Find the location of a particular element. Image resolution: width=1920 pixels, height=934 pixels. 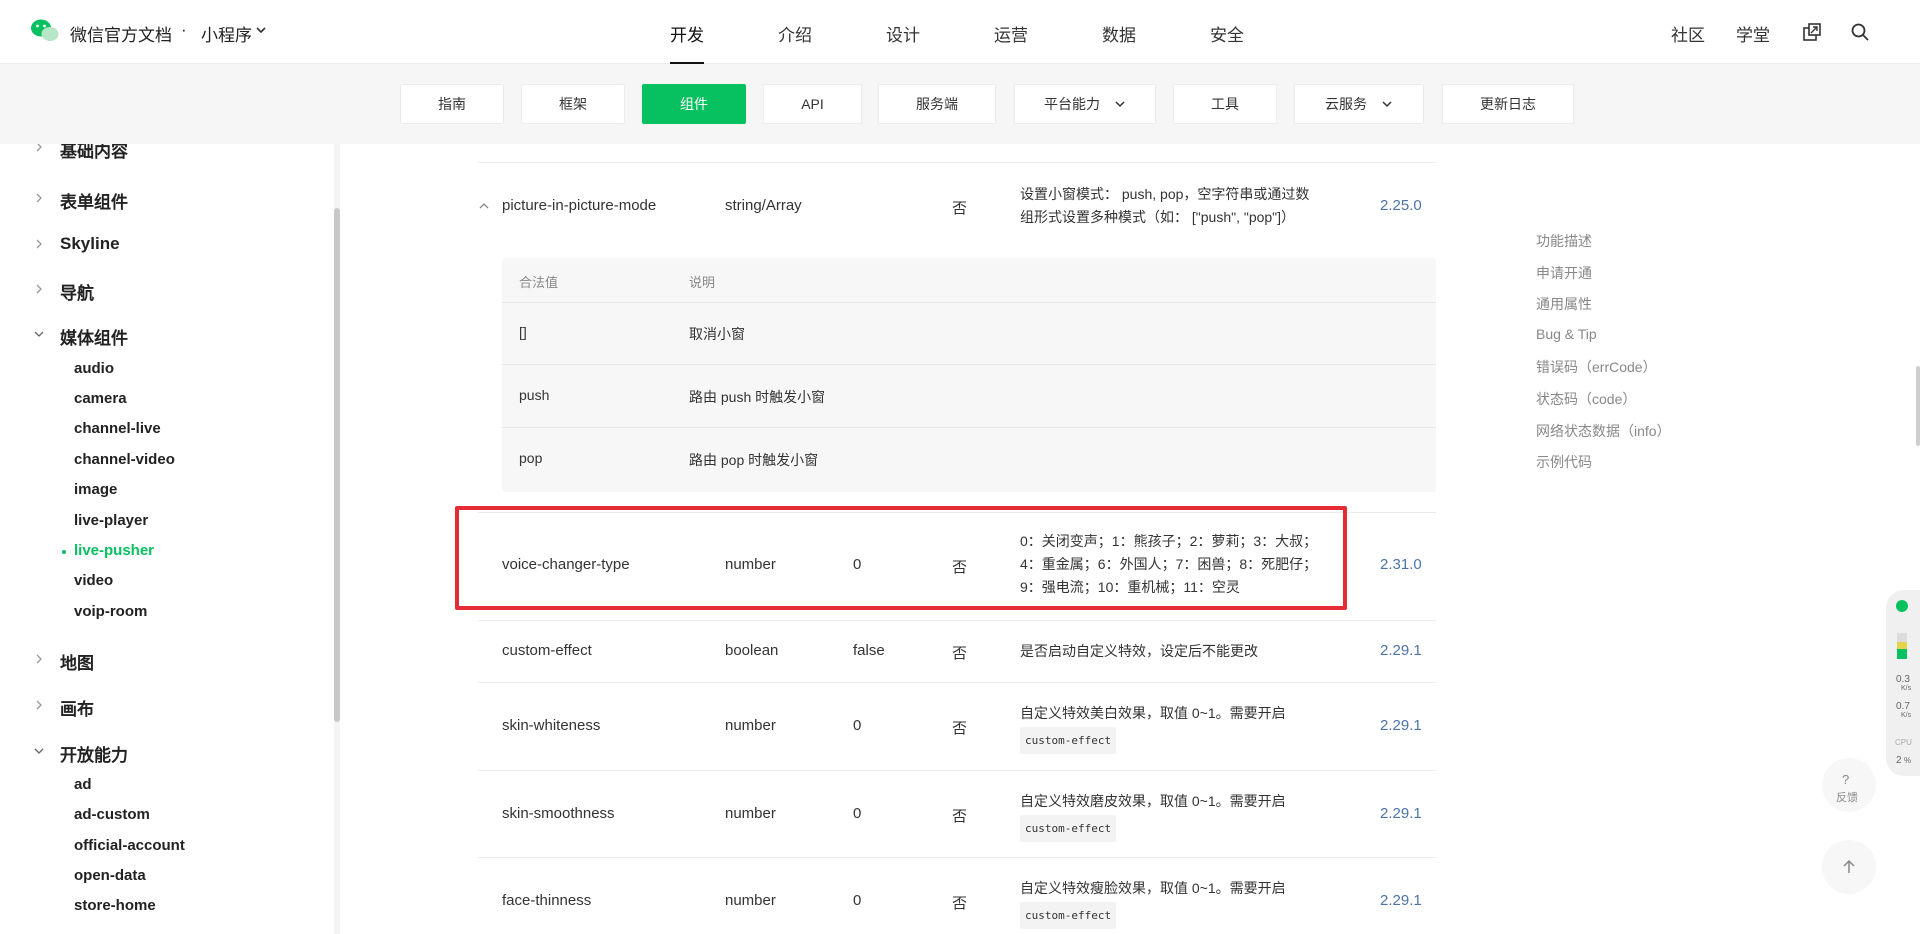

toc-item: 申请开通 is located at coordinates (1564, 273).